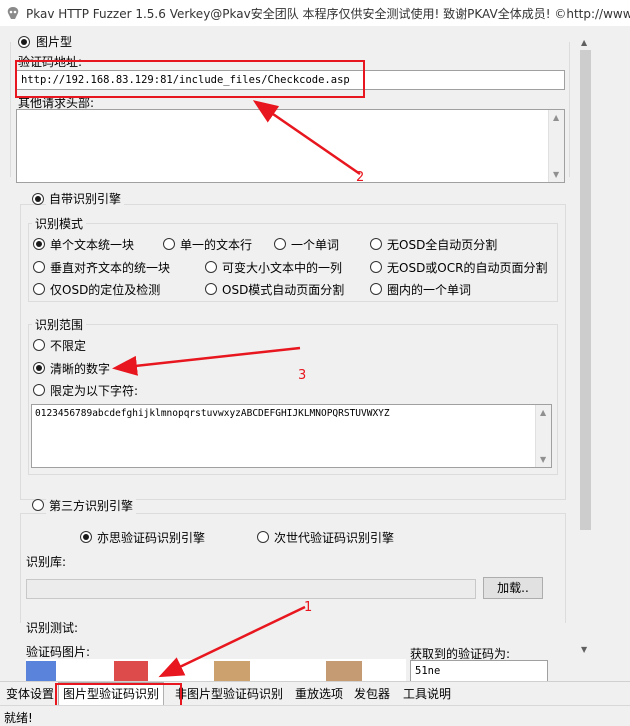 The height and width of the screenshot is (726, 630). What do you see at coordinates (30, 695) in the screenshot?
I see `tab-variant-settings: 变体设置` at bounding box center [30, 695].